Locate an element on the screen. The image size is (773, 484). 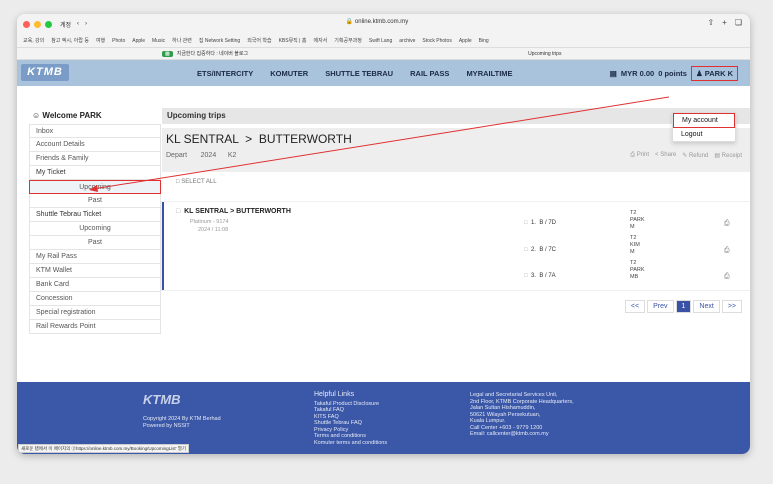
depart-code: K2 is located at coordinates (232, 155).